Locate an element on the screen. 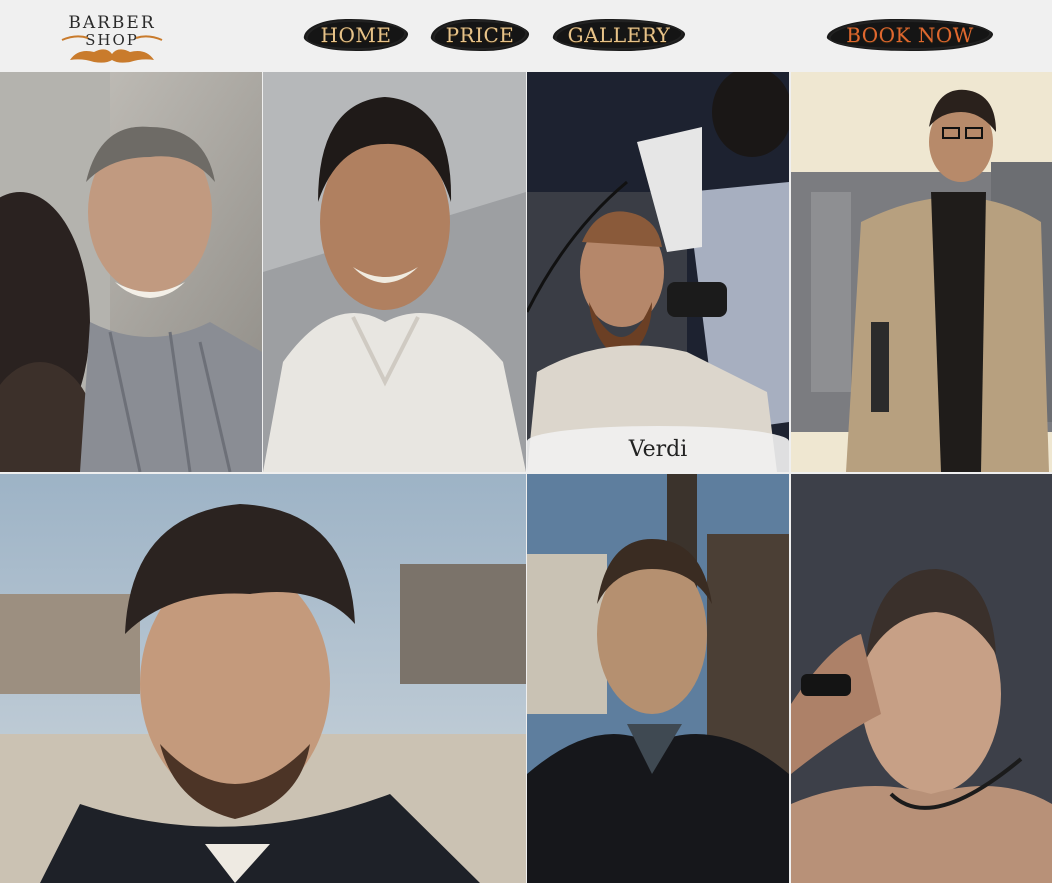 This screenshot has width=1052, height=883. barber-shop-logo: BARBER SHOP is located at coordinates (112, 37).